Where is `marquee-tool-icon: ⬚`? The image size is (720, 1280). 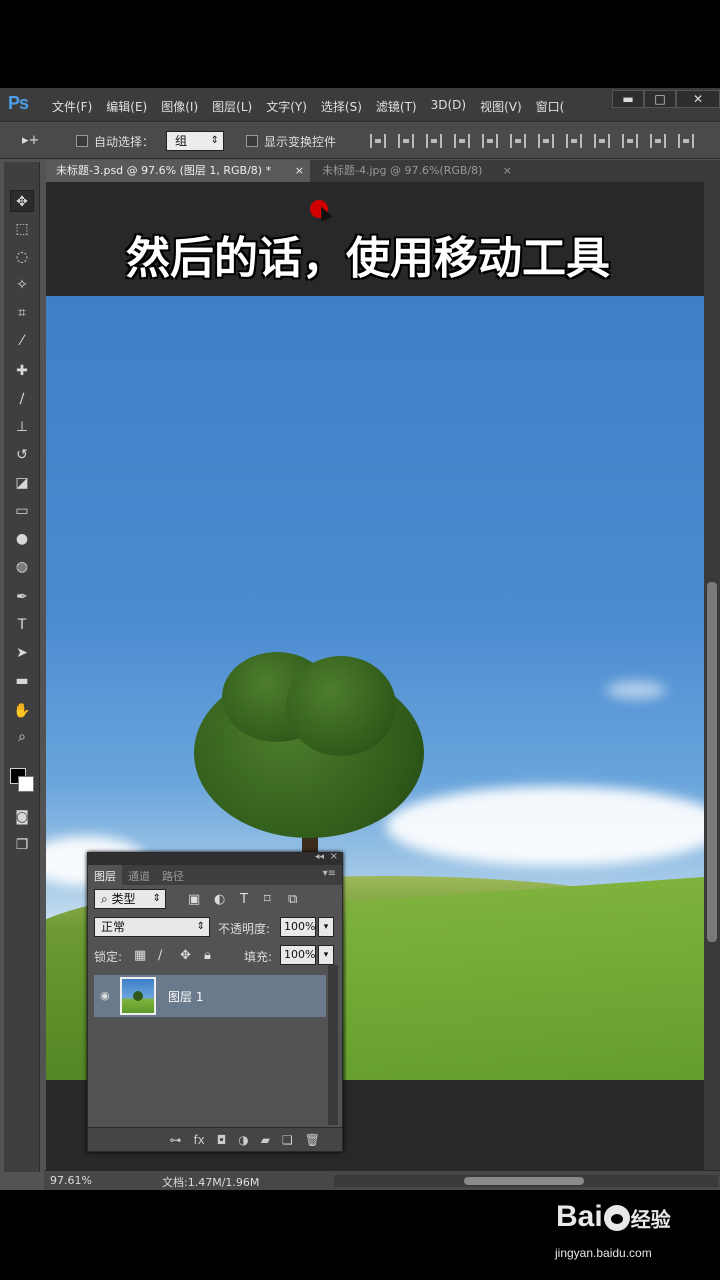
marquee-tool-icon: ⬚ is located at coordinates (22, 229).